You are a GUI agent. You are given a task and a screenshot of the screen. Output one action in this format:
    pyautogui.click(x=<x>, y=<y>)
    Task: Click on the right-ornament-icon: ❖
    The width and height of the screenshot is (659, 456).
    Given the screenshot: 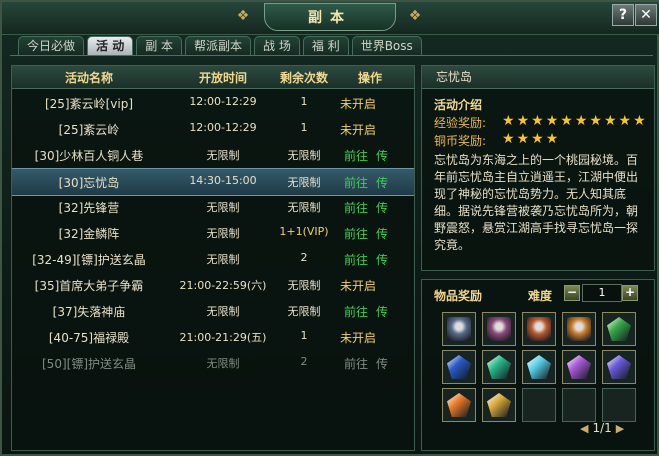 What is the action you would take?
    pyautogui.click(x=415, y=16)
    